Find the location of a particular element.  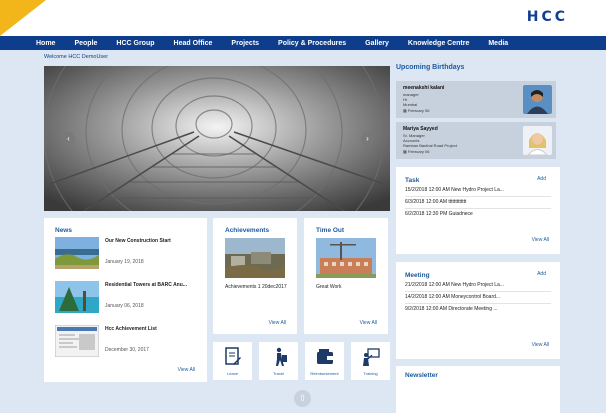

carousel-prev-icon: ‹ is located at coordinates (68, 138).